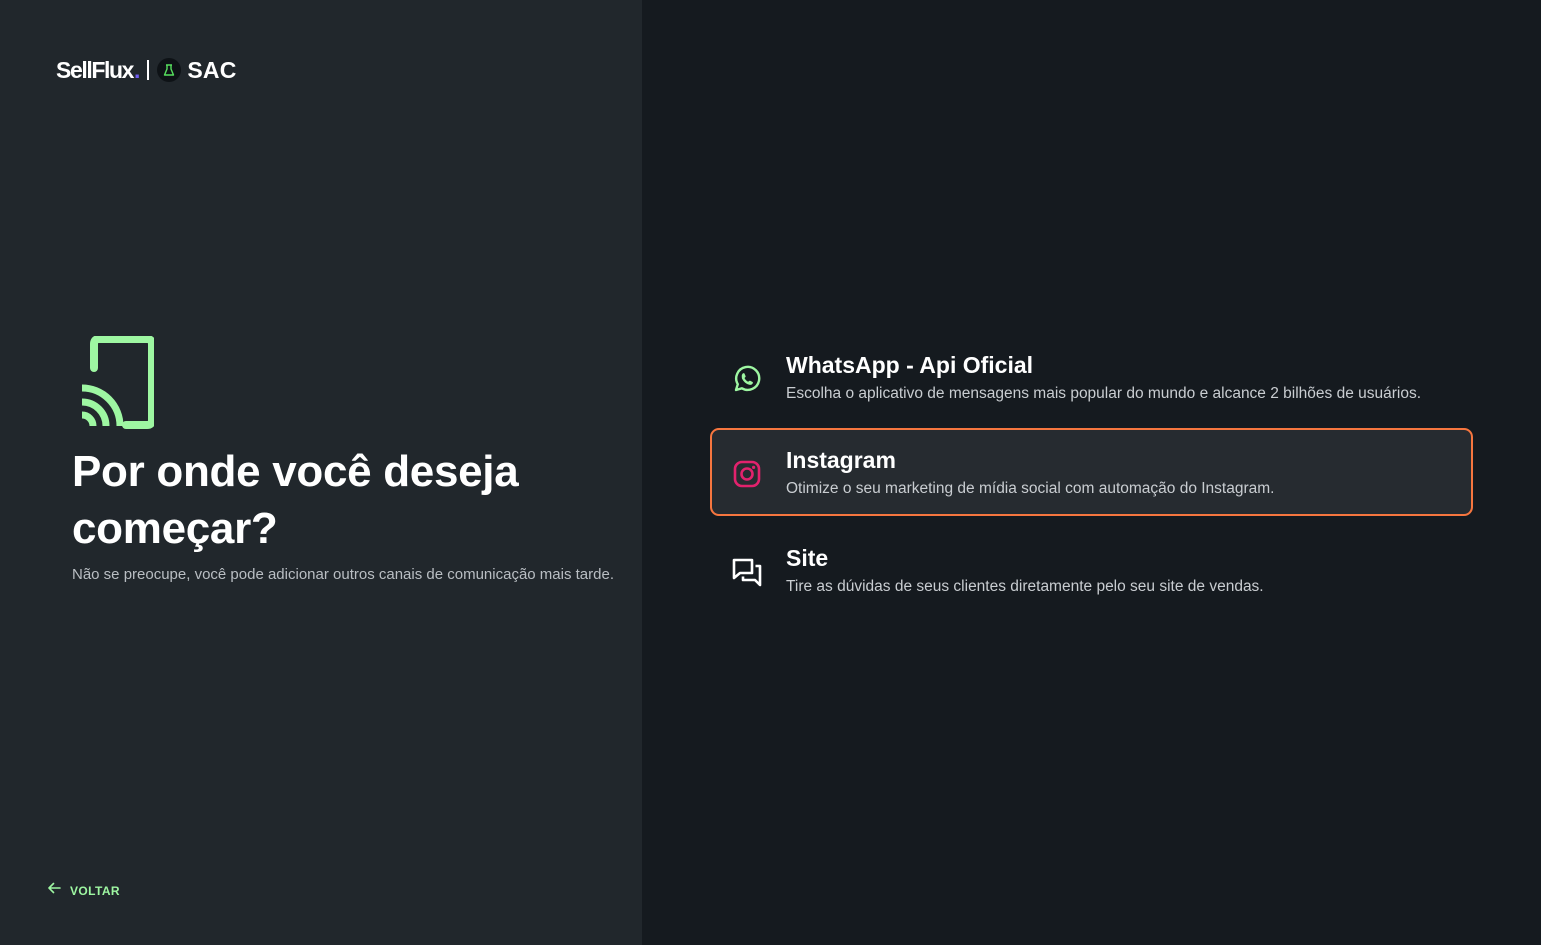 The width and height of the screenshot is (1541, 945). Describe the element at coordinates (910, 365) in the screenshot. I see `option-title: WhatsApp - Api Oficial` at that location.